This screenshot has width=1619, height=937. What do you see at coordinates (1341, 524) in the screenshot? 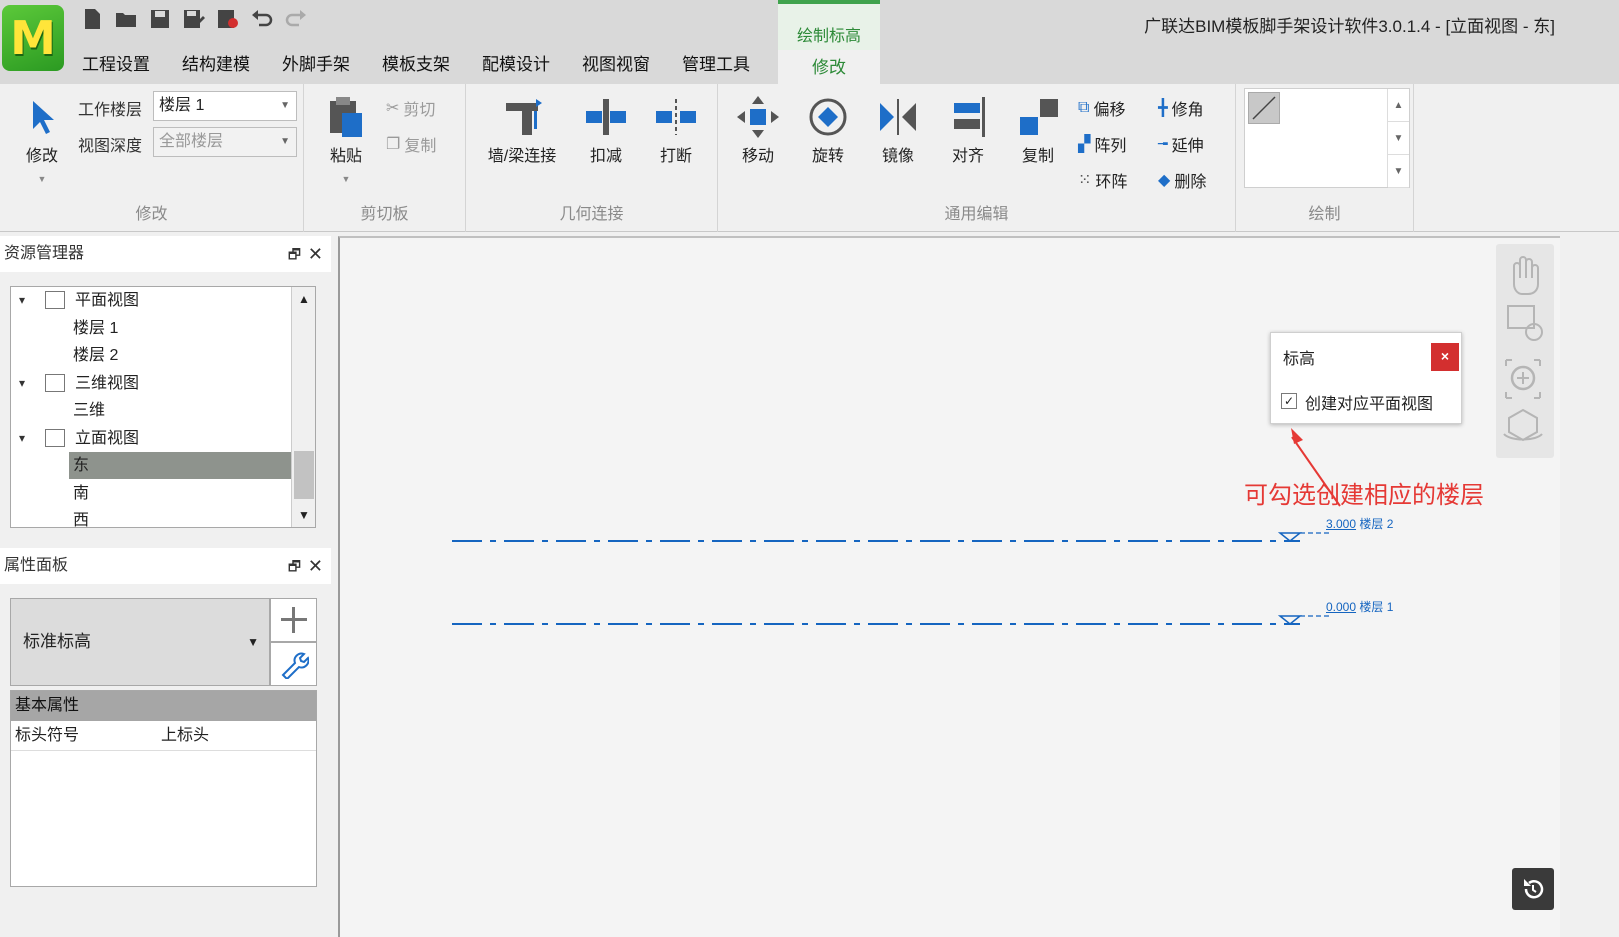
I see `level-elevation: 3.000` at bounding box center [1341, 524].